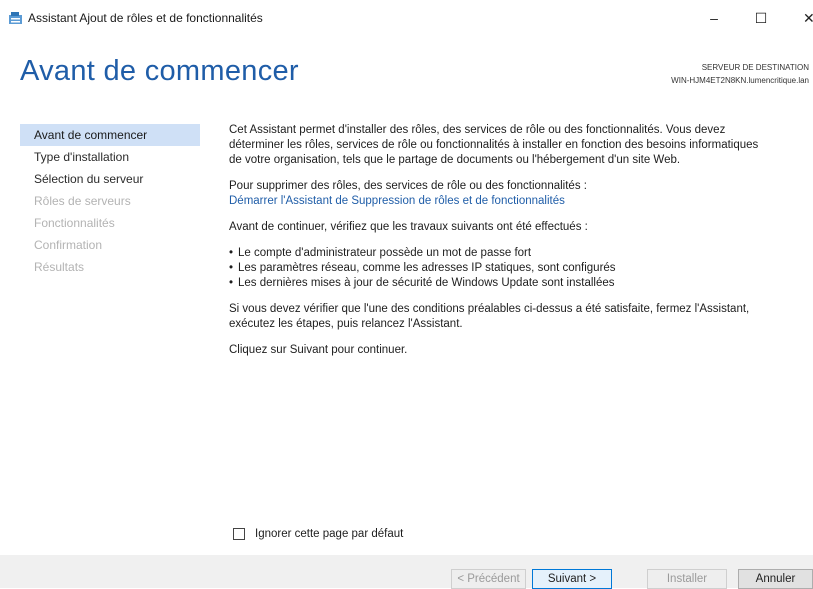 The height and width of the screenshot is (589, 813). I want to click on next-button: Suivant >, so click(572, 579).